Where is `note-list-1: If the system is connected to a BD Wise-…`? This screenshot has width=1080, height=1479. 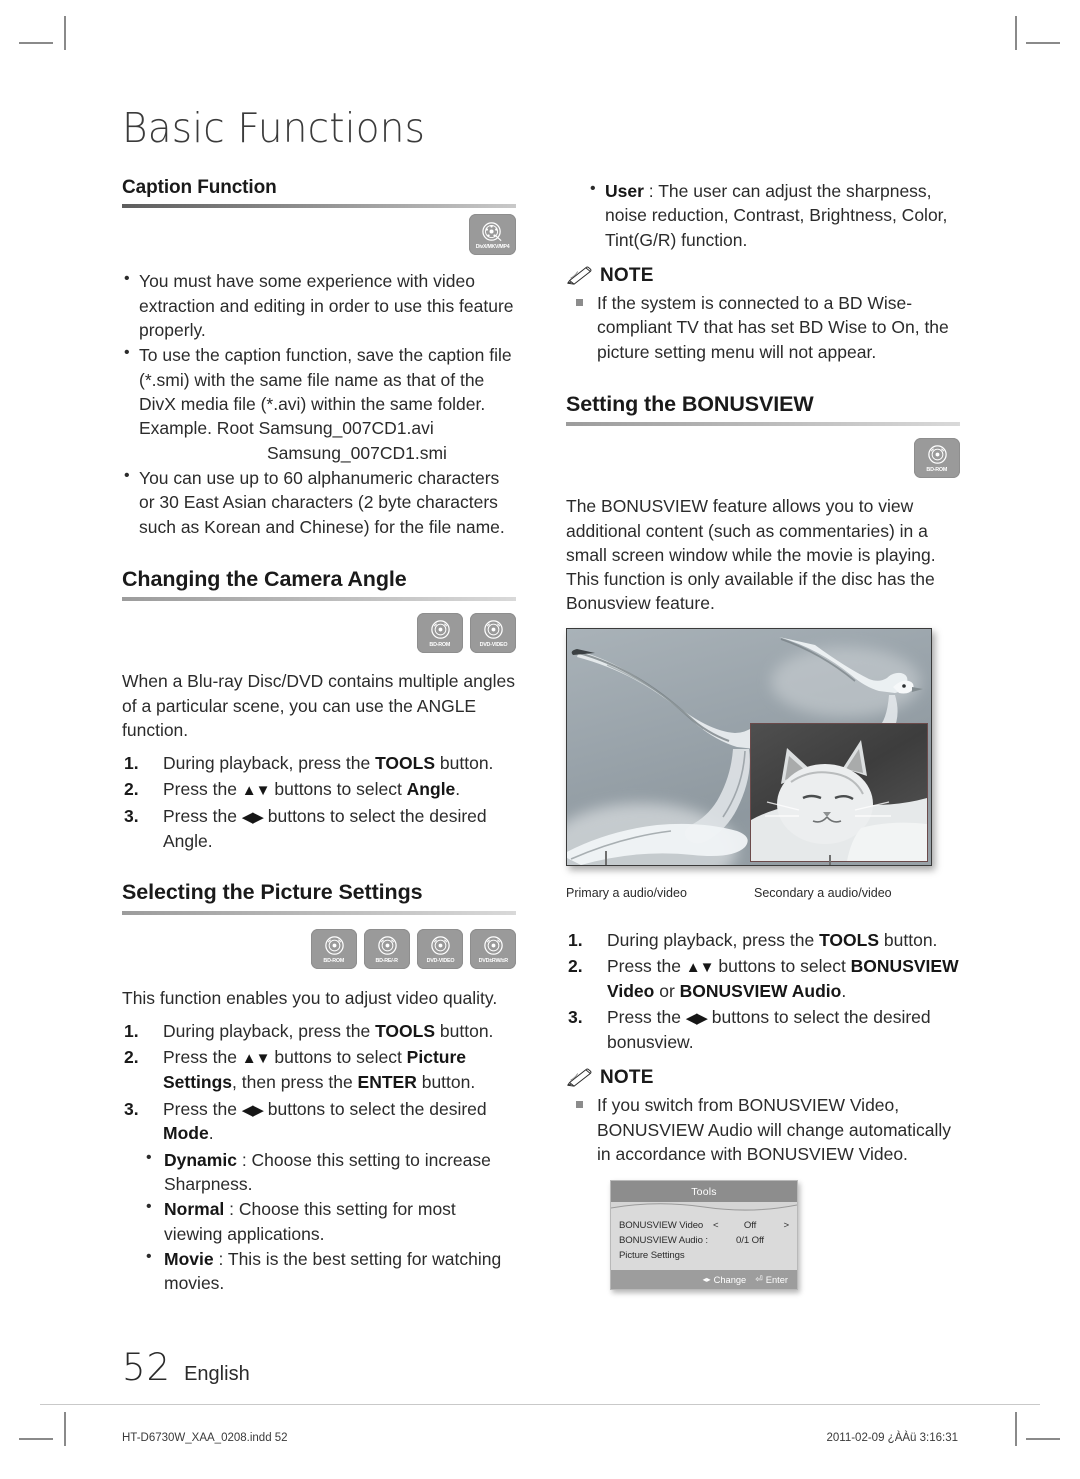
note-list-1: If the system is connected to a BD Wise-… is located at coordinates (763, 327).